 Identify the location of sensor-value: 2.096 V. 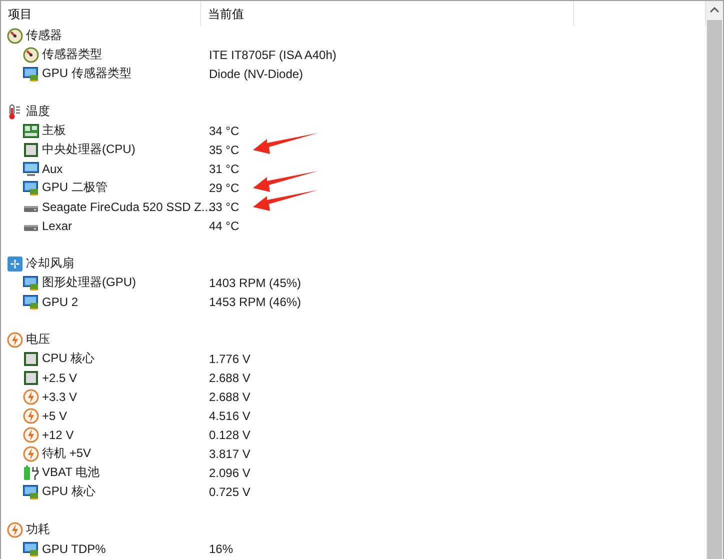
(229, 473).